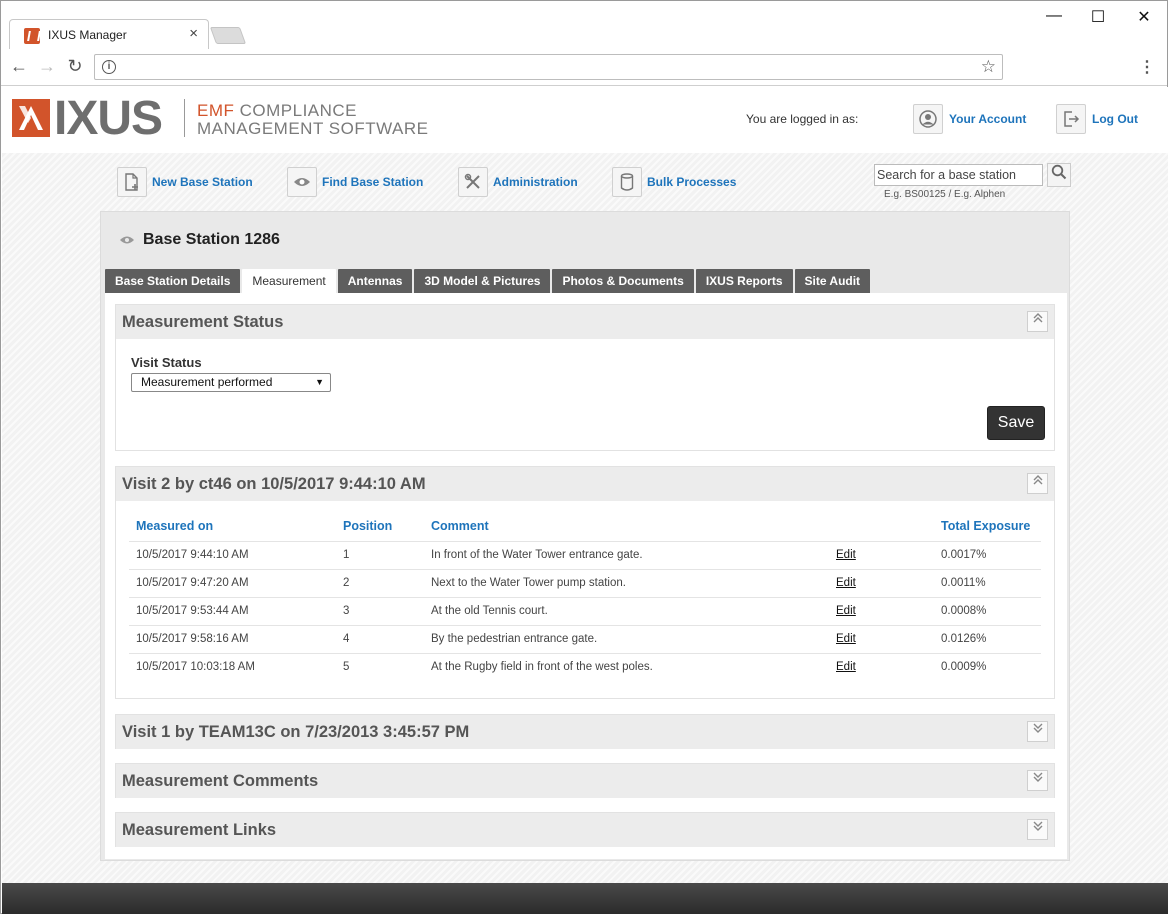  Describe the element at coordinates (232, 666) in the screenshot. I see `measured-on-cell: 10/5/2017 10:03:18 AM` at that location.